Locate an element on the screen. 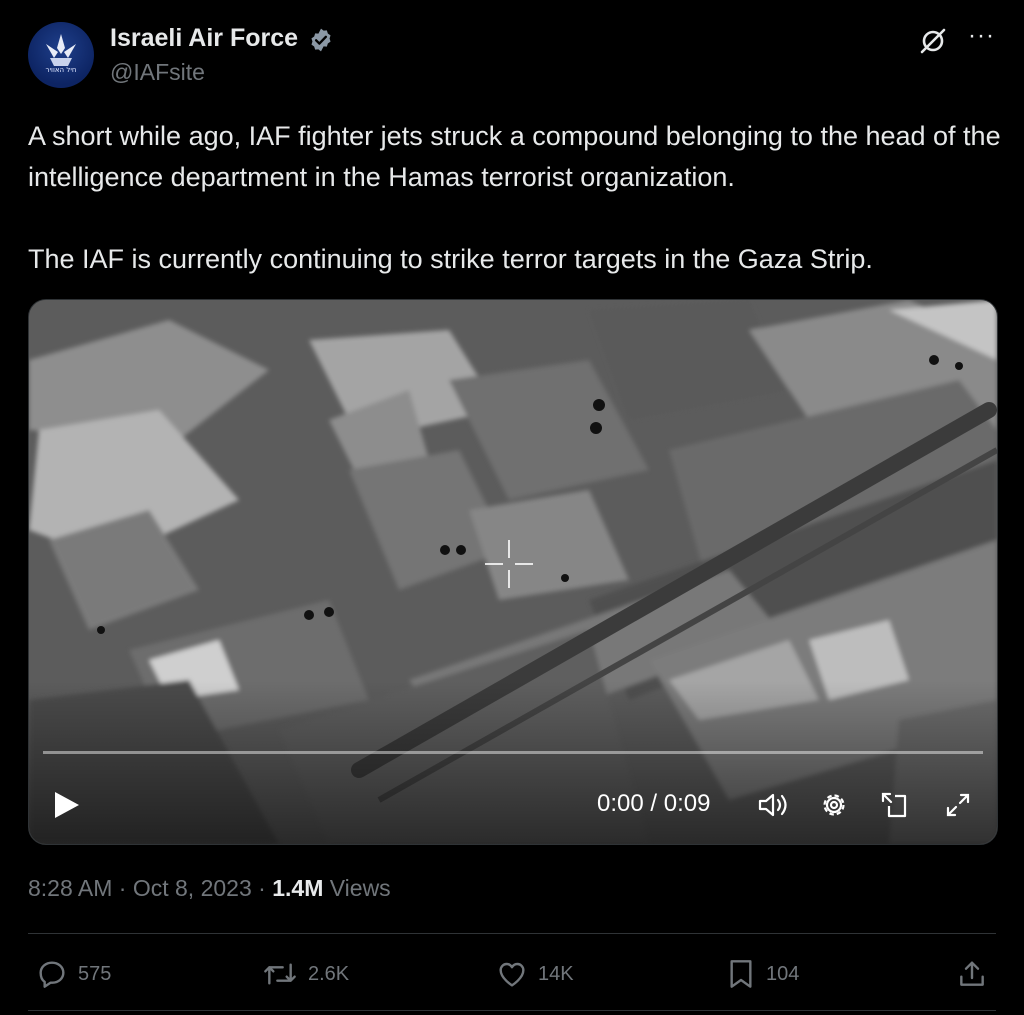 The width and height of the screenshot is (1024, 1015). iaf-logo-icon is located at coordinates (61, 50).